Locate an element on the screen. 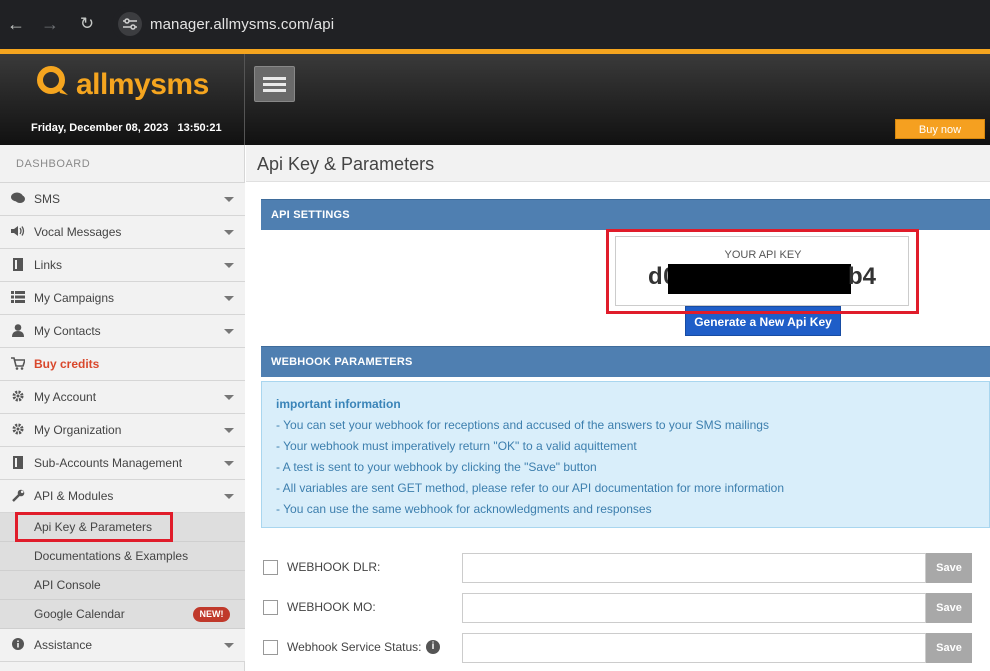 This screenshot has width=990, height=671. sidebar-subitem-documentations: Documentations & Examples is located at coordinates (122, 556).